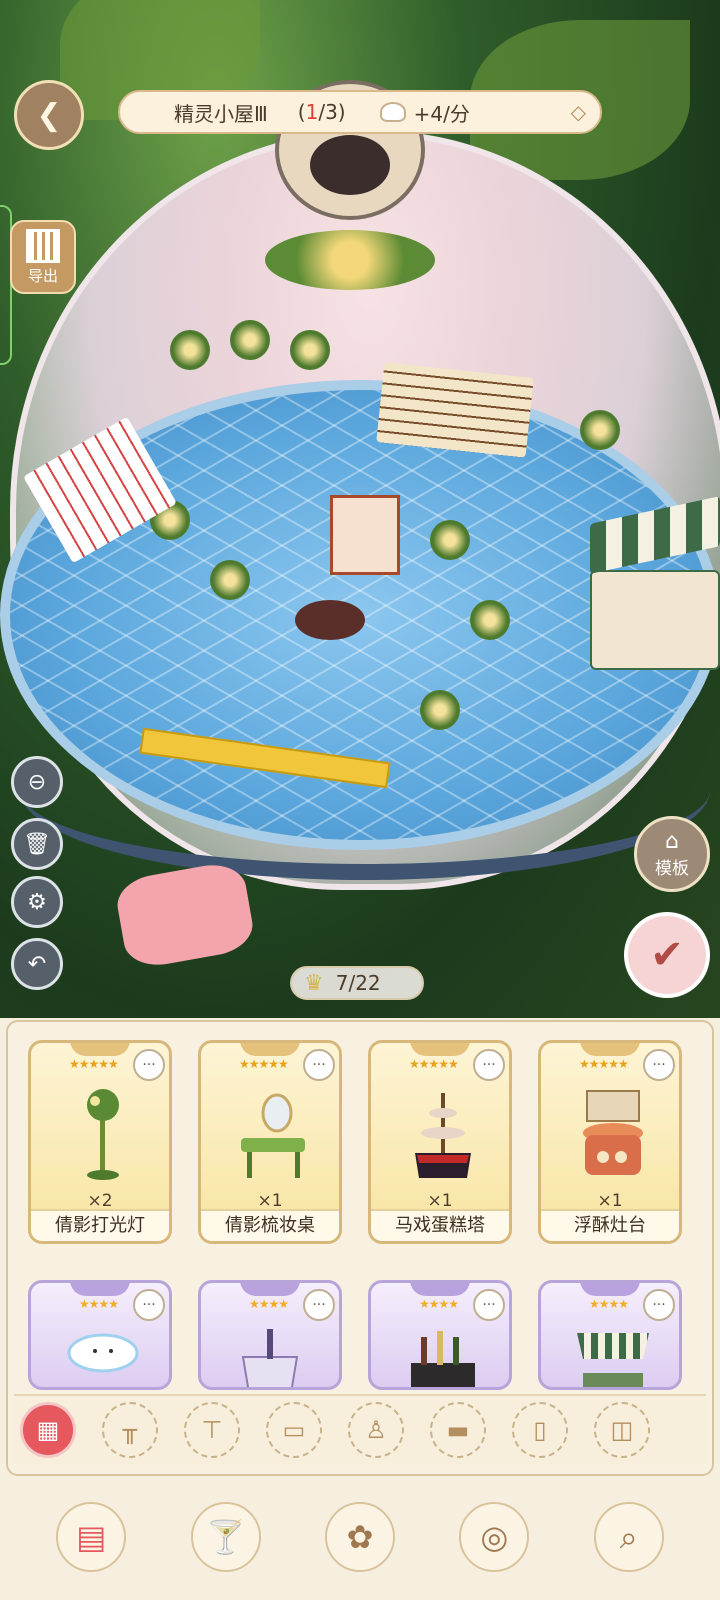 This screenshot has height=1600, width=720. I want to click on category-round-table: ⊤, so click(212, 1430).